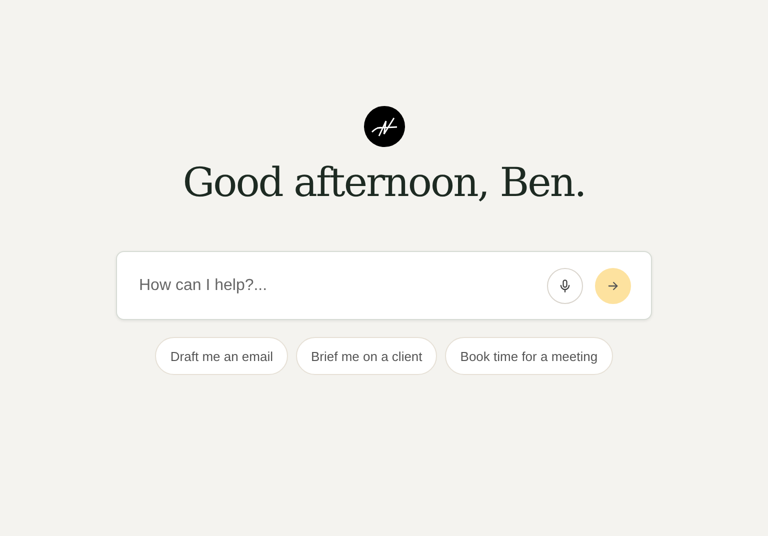 The image size is (768, 536). What do you see at coordinates (384, 126) in the screenshot?
I see `logo-icon` at bounding box center [384, 126].